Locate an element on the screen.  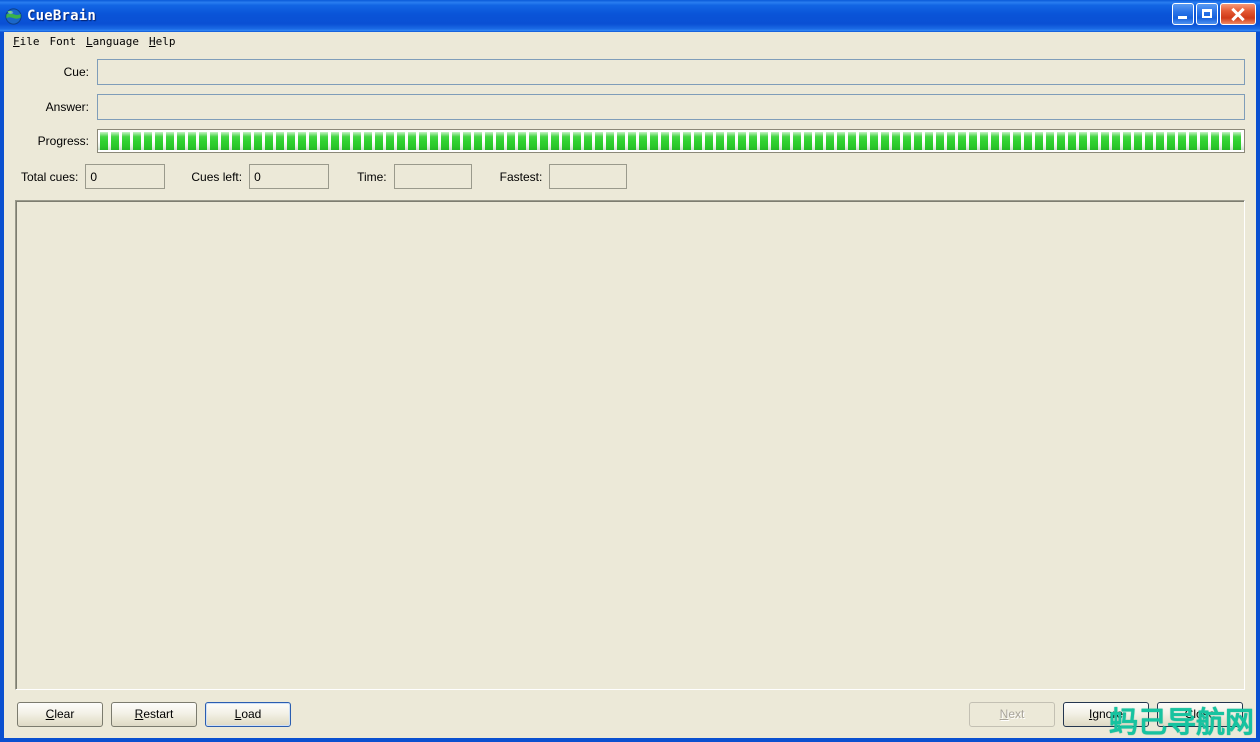
menu-item-help: Help is located at coordinates (166, 41).